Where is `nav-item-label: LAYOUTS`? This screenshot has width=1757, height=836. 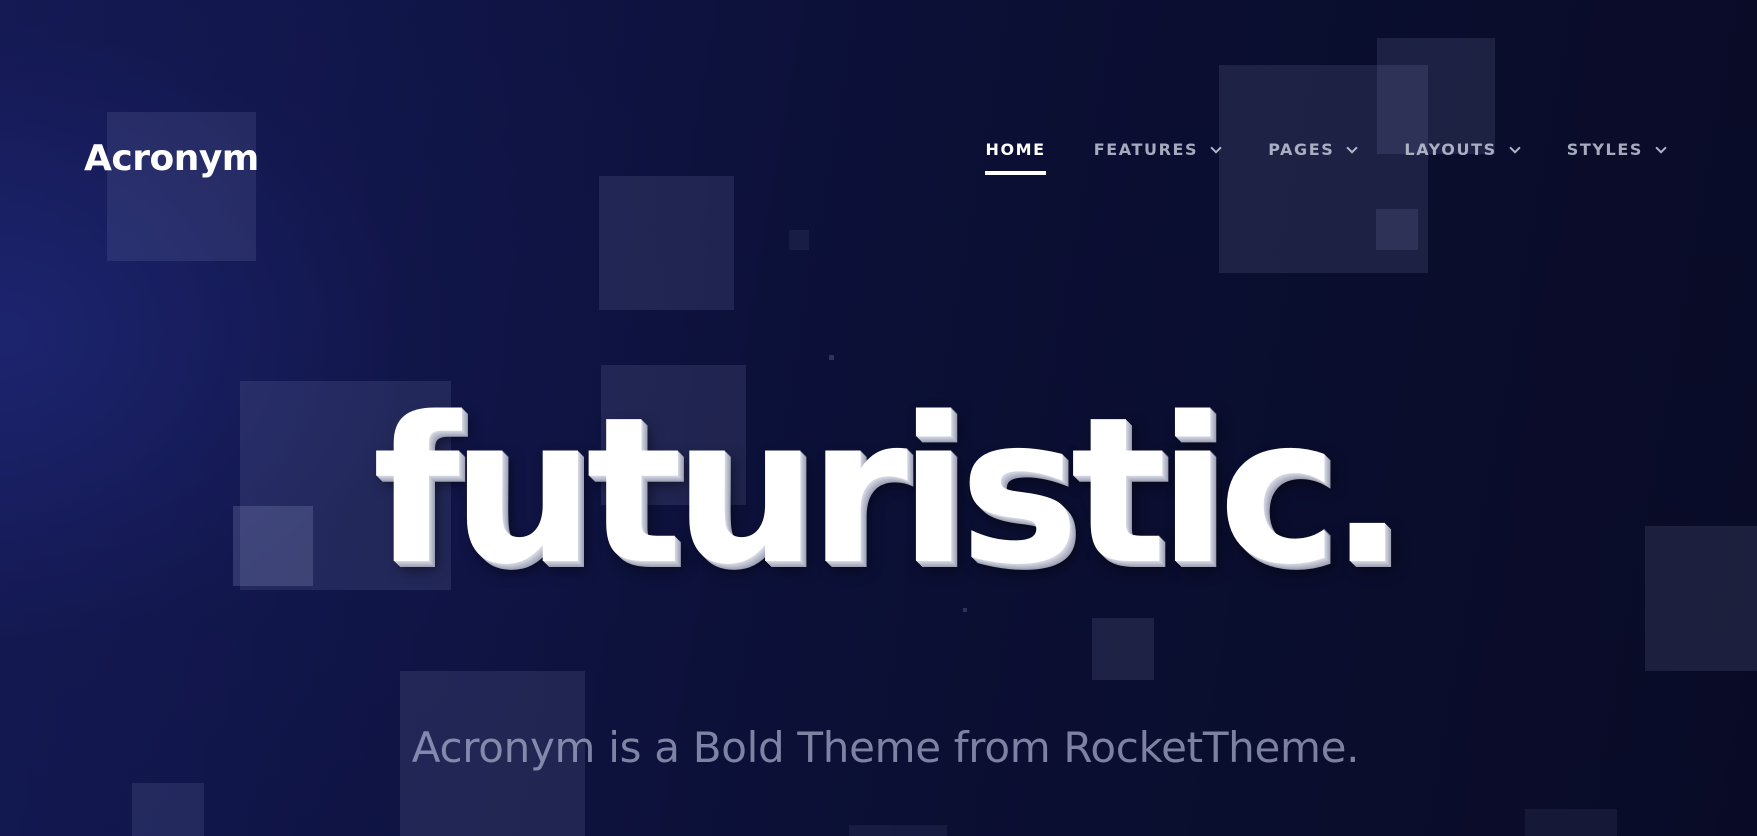
nav-item-label: LAYOUTS is located at coordinates (1450, 149).